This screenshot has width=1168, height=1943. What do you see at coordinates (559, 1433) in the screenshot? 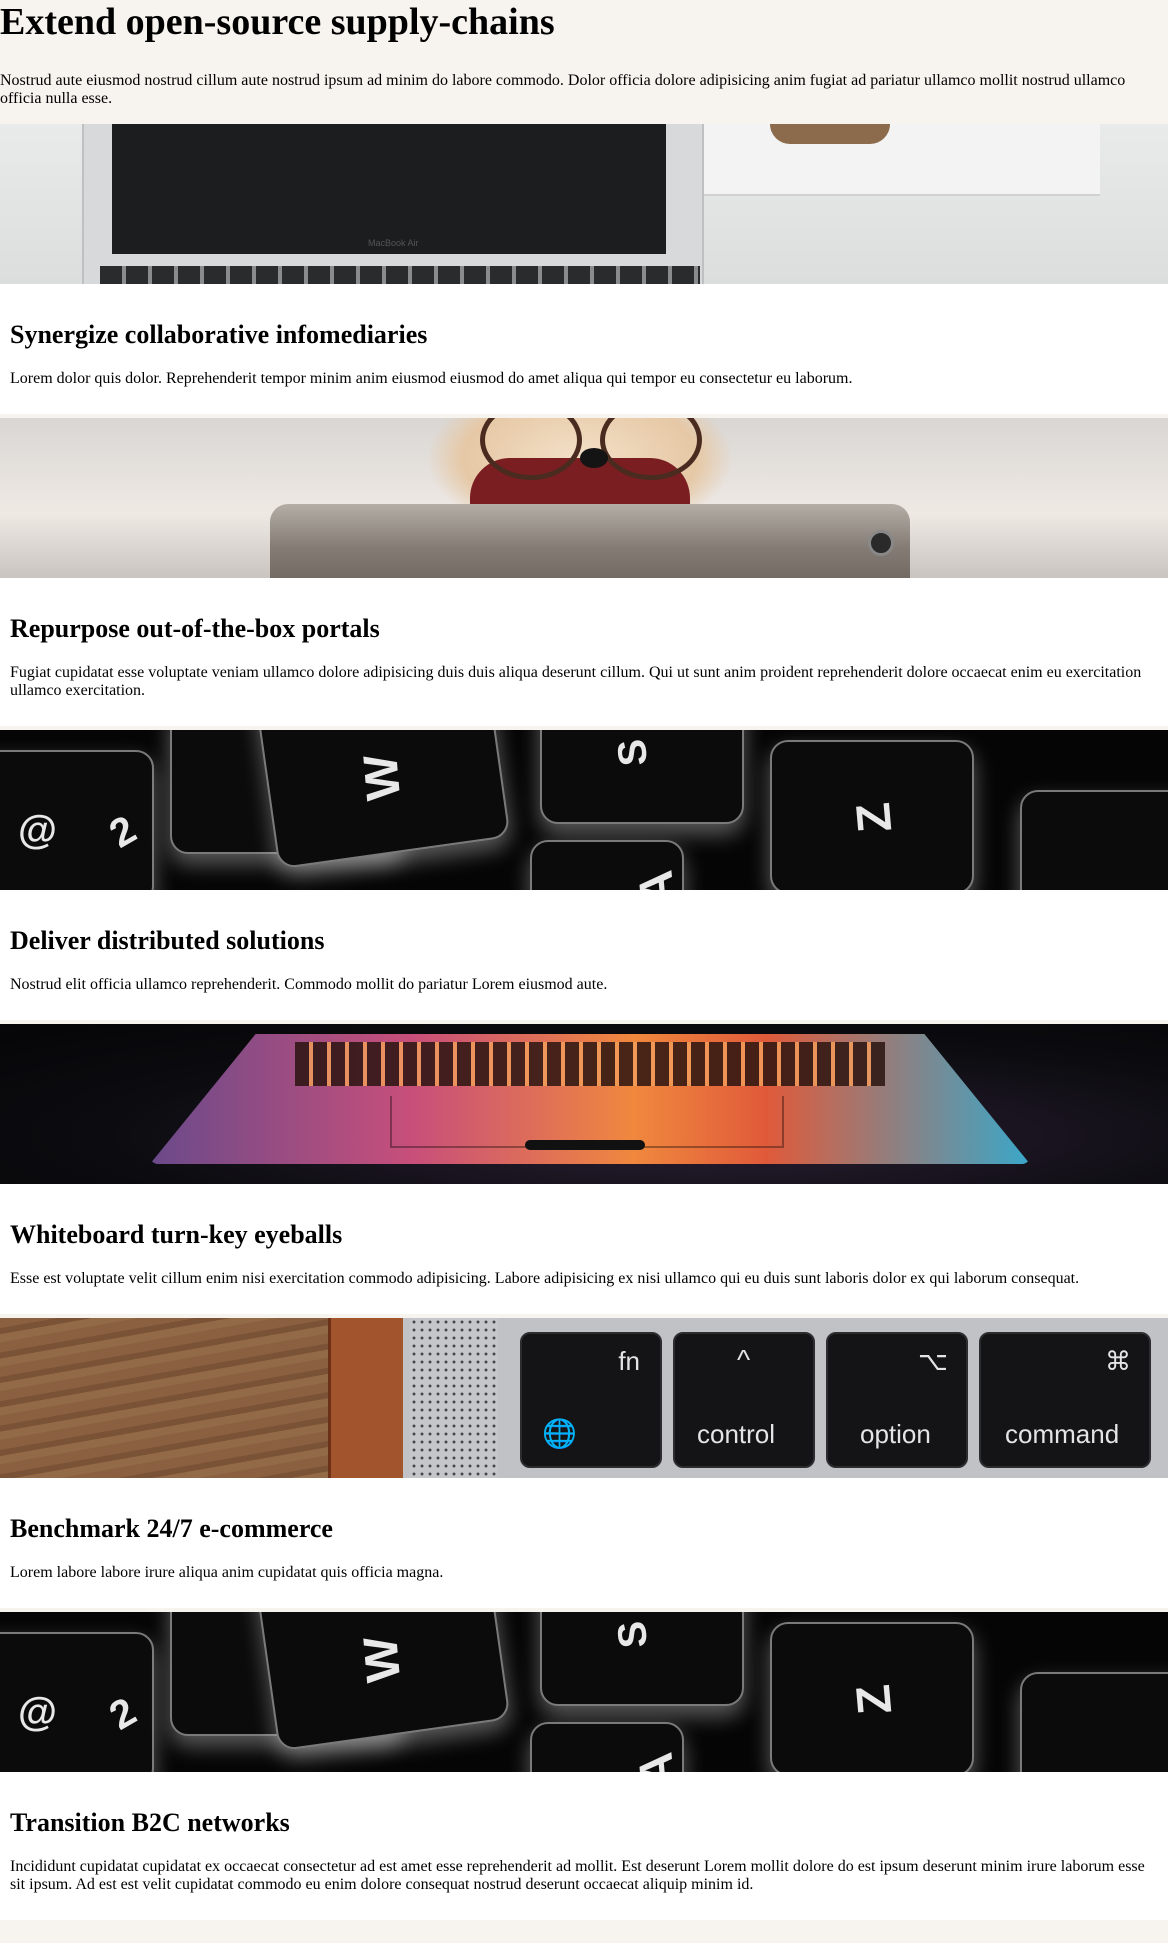
I see `globe-icon: 🌐` at bounding box center [559, 1433].